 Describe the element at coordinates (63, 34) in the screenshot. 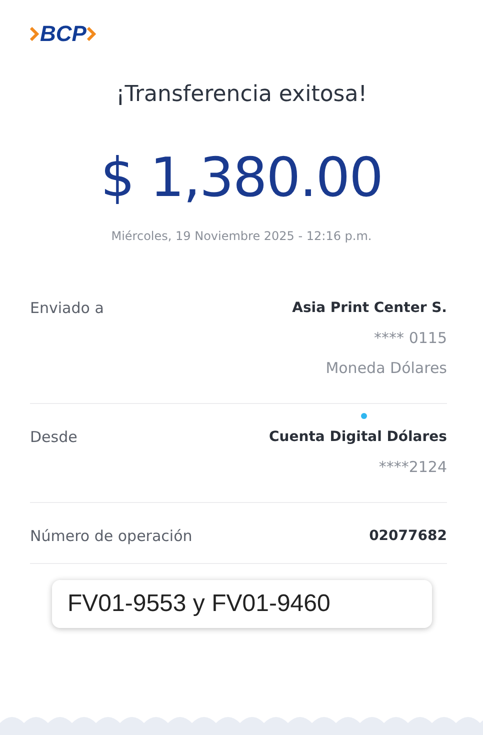

I see `bank-logo: BCP` at that location.